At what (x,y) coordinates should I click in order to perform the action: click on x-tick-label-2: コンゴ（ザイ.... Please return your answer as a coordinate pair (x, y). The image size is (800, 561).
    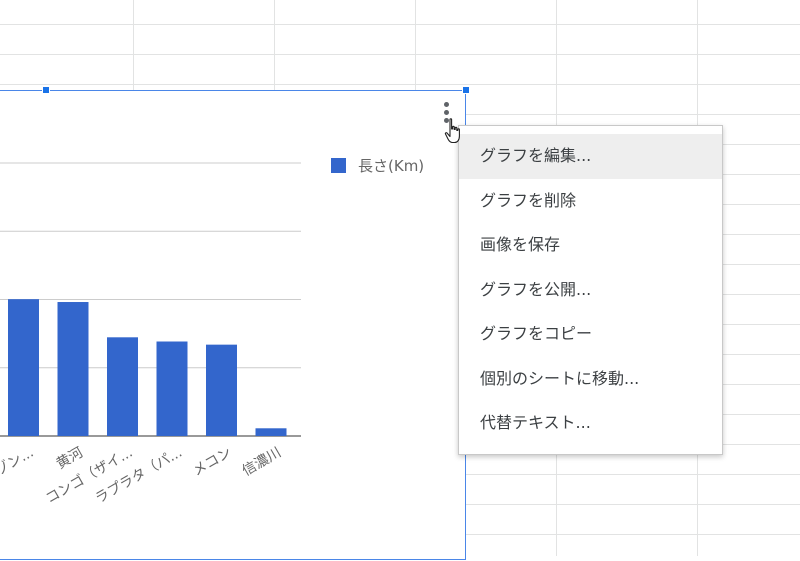
    Looking at the image, I should click on (89, 475).